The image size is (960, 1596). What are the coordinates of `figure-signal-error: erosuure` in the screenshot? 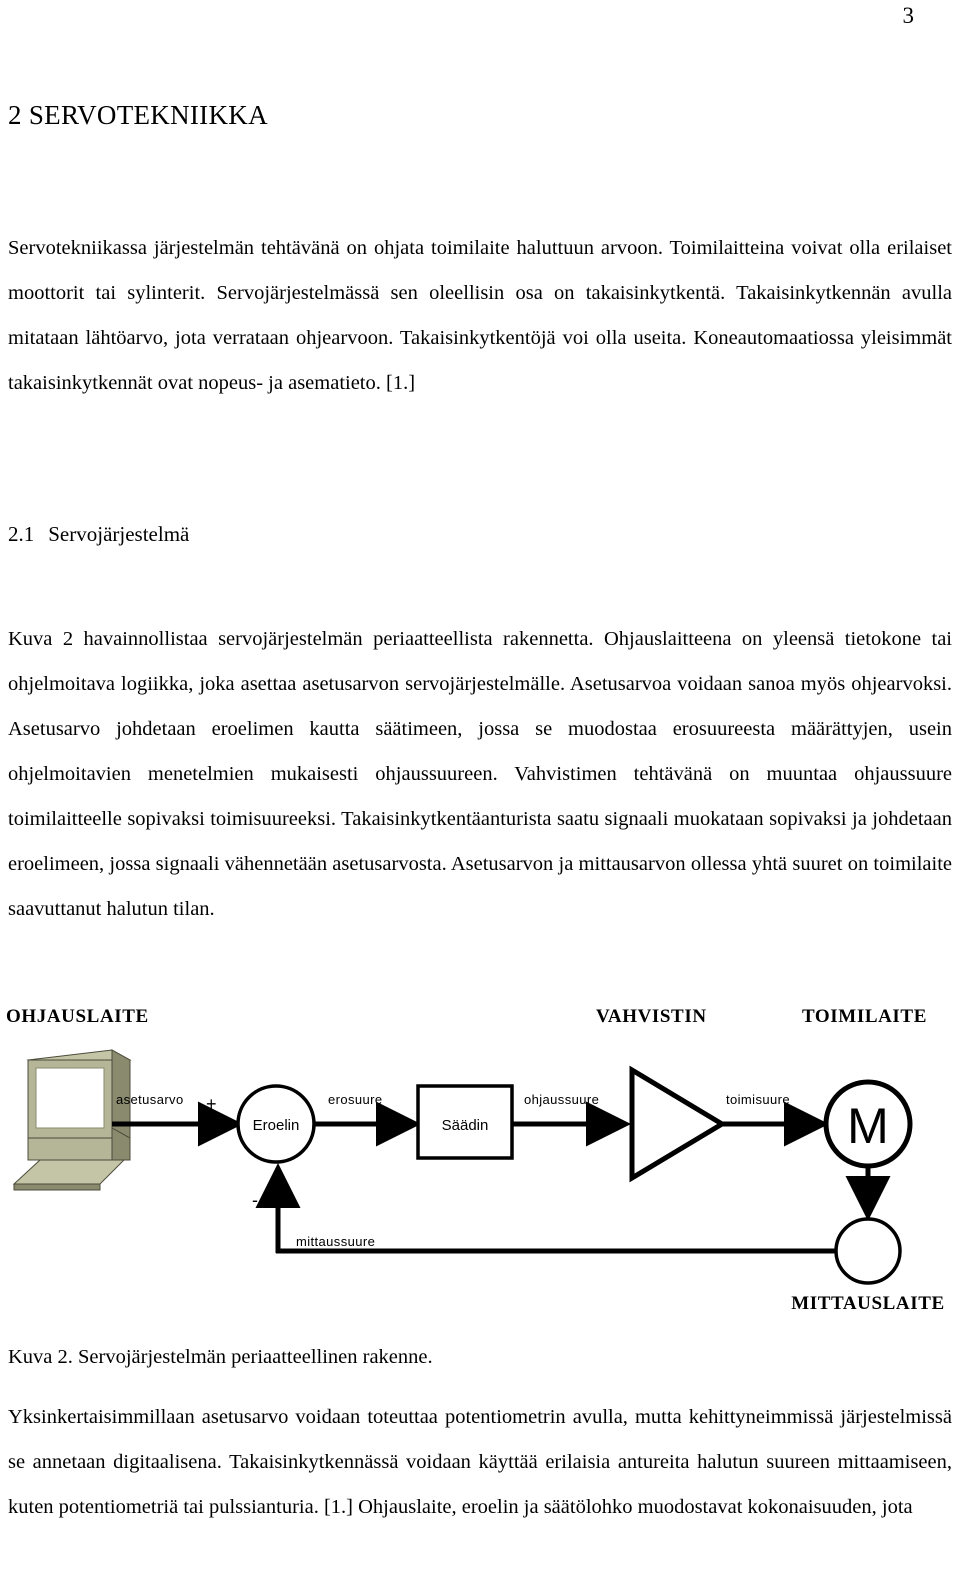 It's located at (355, 1099).